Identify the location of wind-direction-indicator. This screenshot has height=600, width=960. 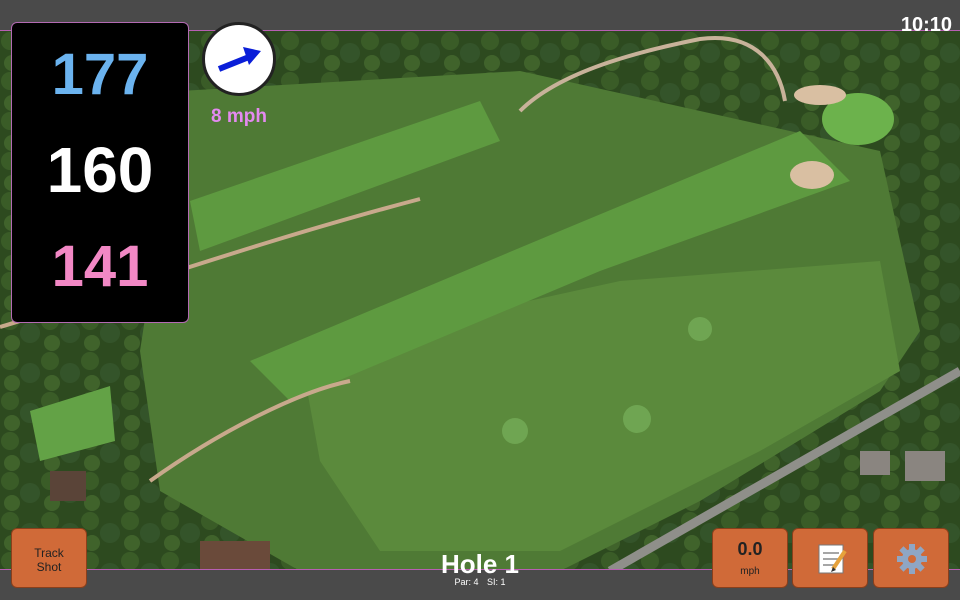
(239, 59).